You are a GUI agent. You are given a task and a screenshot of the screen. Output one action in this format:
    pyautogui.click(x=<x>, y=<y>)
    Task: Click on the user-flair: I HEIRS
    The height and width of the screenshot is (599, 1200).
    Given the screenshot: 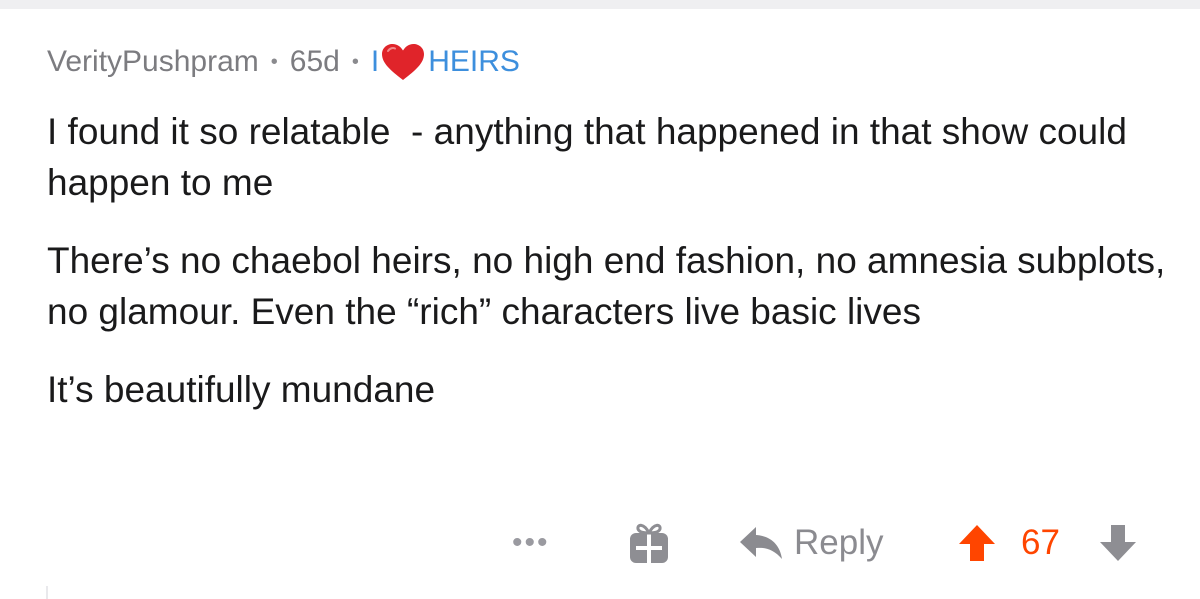 What is the action you would take?
    pyautogui.click(x=445, y=62)
    